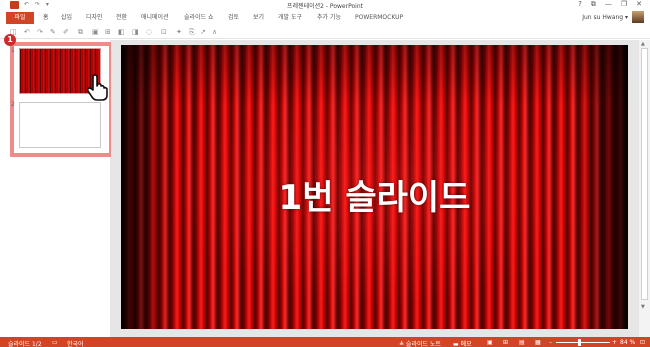 This screenshot has height=347, width=650. What do you see at coordinates (149, 32) in the screenshot?
I see `fill-icon: ◌` at bounding box center [149, 32].